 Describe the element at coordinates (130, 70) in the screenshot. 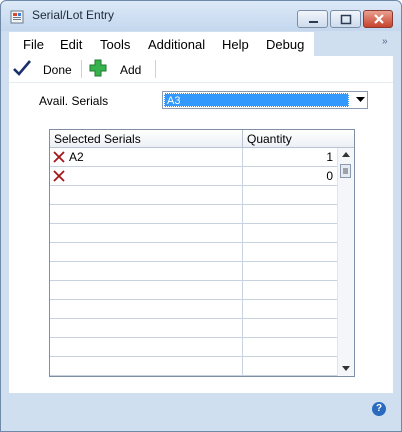

I see `add-button: Add` at that location.